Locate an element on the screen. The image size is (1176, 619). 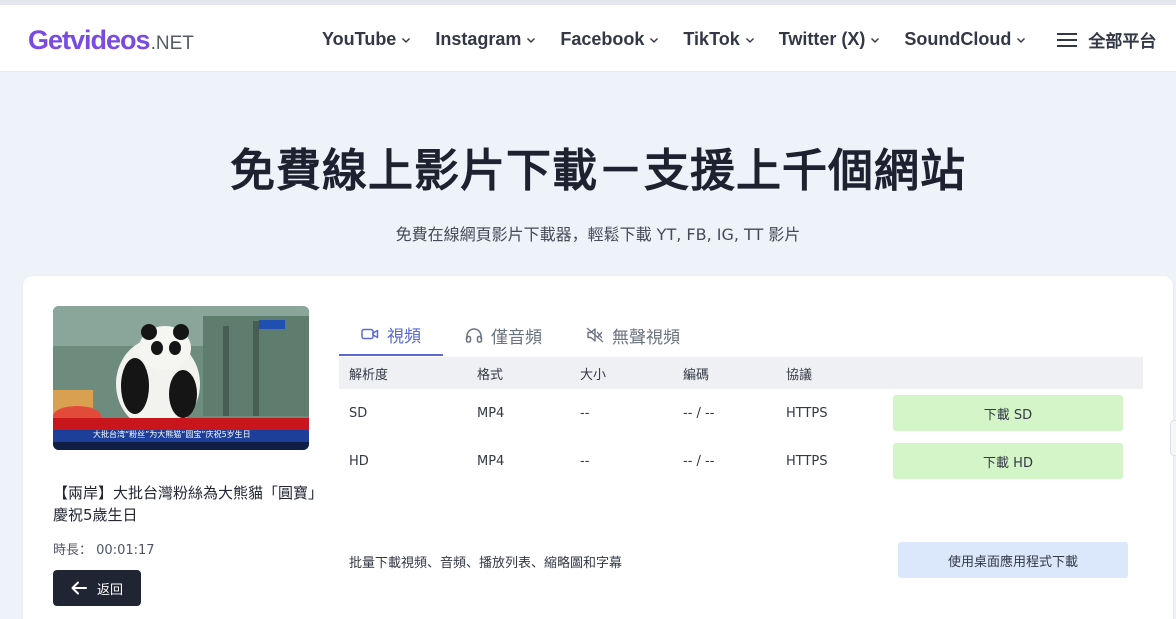
table-row: SD MP4 -- -- / -- HTTPS 下載 SD is located at coordinates (741, 413).